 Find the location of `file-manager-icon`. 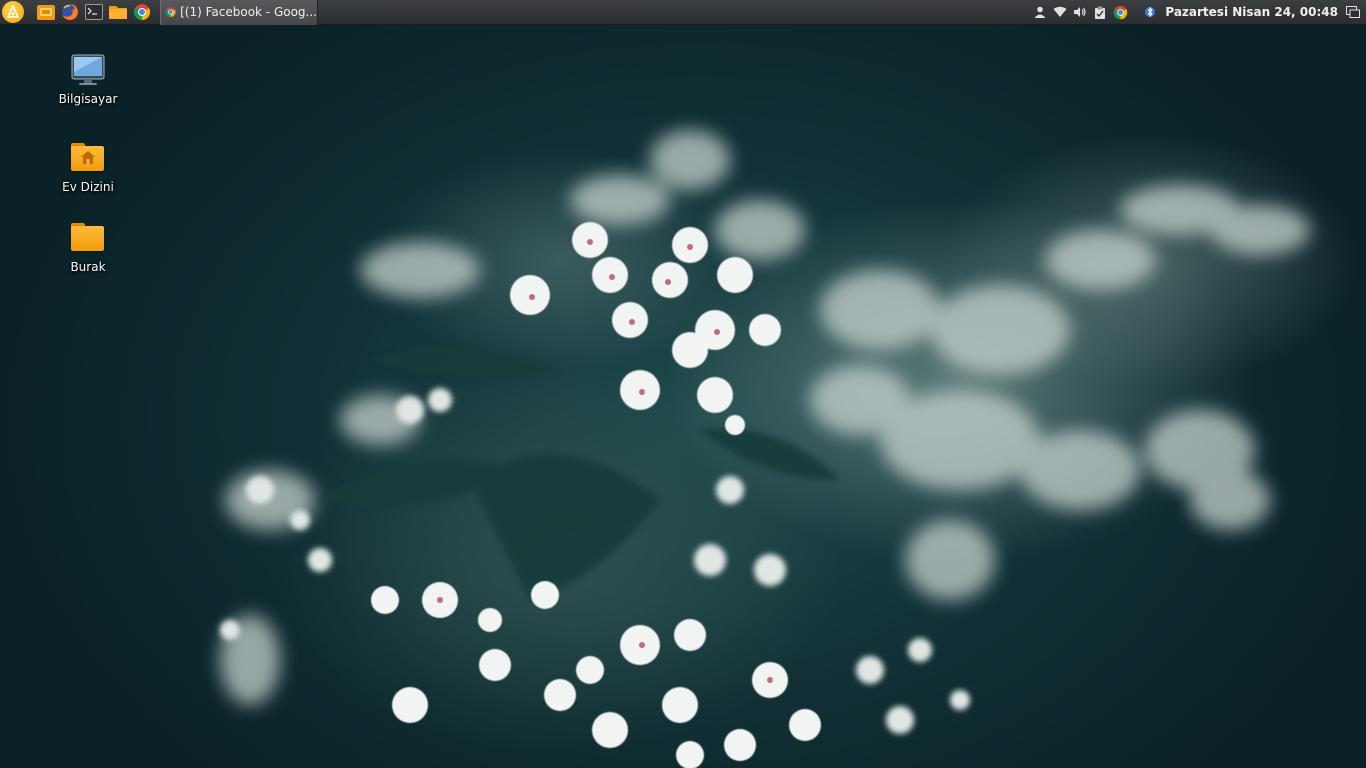

file-manager-icon is located at coordinates (46, 12).